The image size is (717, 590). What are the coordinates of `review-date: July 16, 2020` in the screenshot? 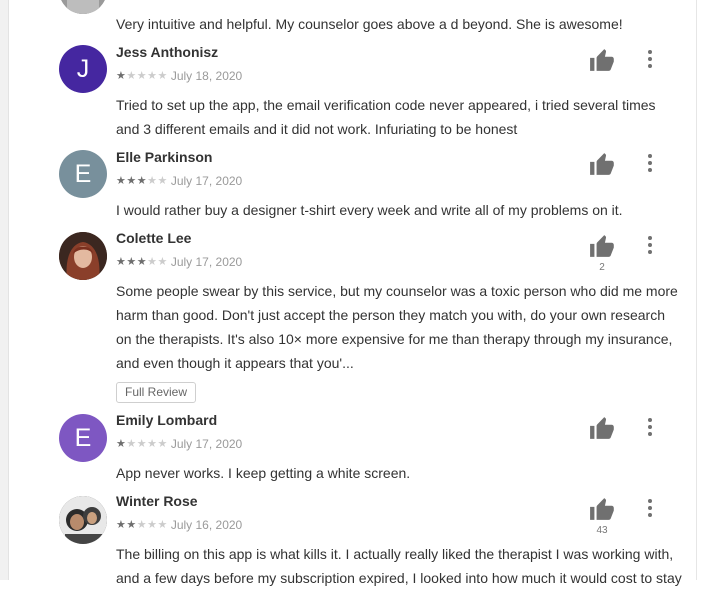 It's located at (206, 525).